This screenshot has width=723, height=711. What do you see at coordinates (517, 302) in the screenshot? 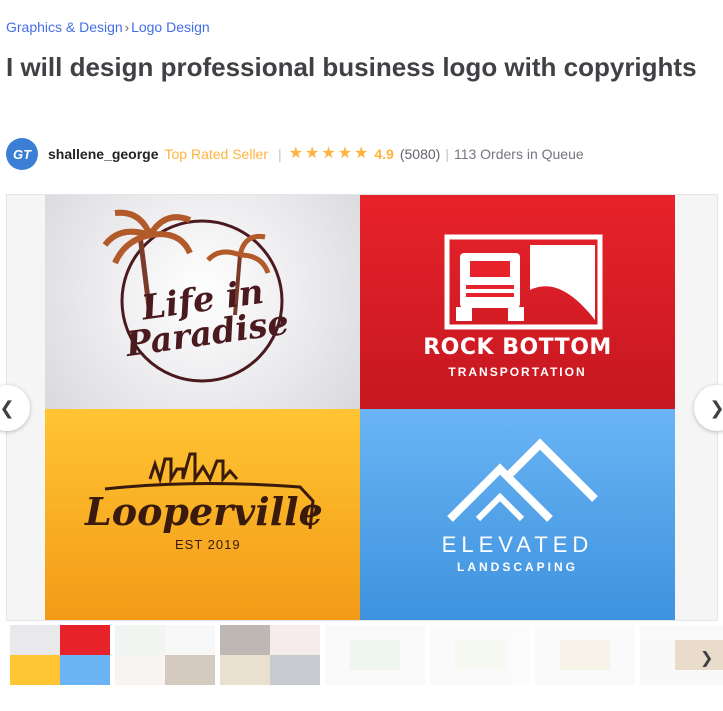
I see `logo-sample-rock-bottom: ROCK BOTTOM TRANSPORTATION` at bounding box center [517, 302].